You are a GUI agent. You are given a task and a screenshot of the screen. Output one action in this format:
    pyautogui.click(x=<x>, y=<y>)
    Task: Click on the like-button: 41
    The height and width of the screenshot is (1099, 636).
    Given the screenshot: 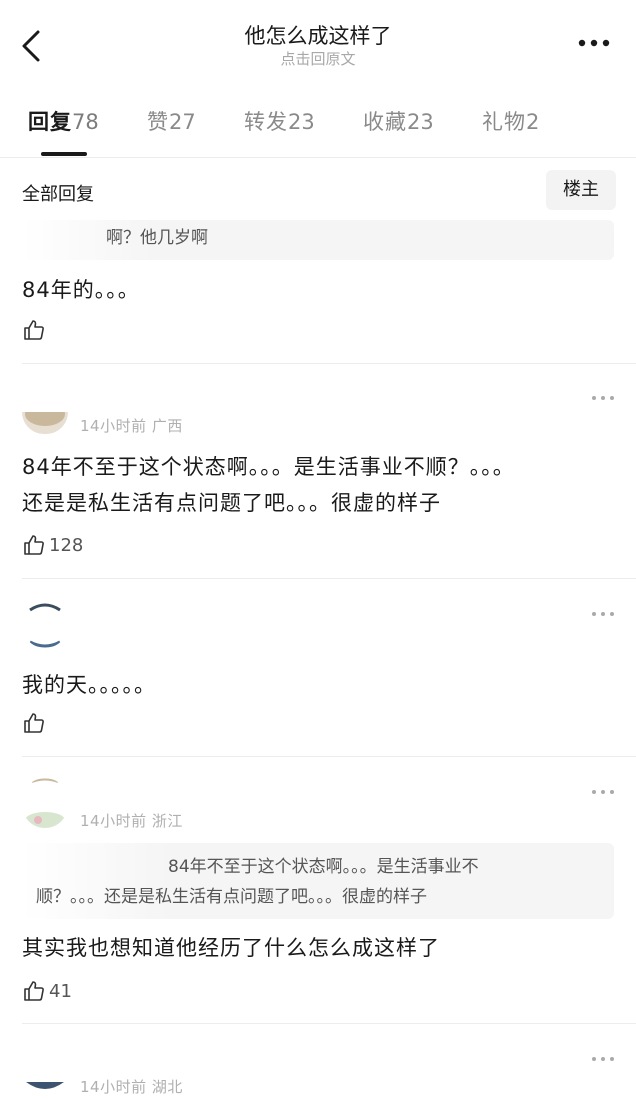 What is the action you would take?
    pyautogui.click(x=47, y=991)
    